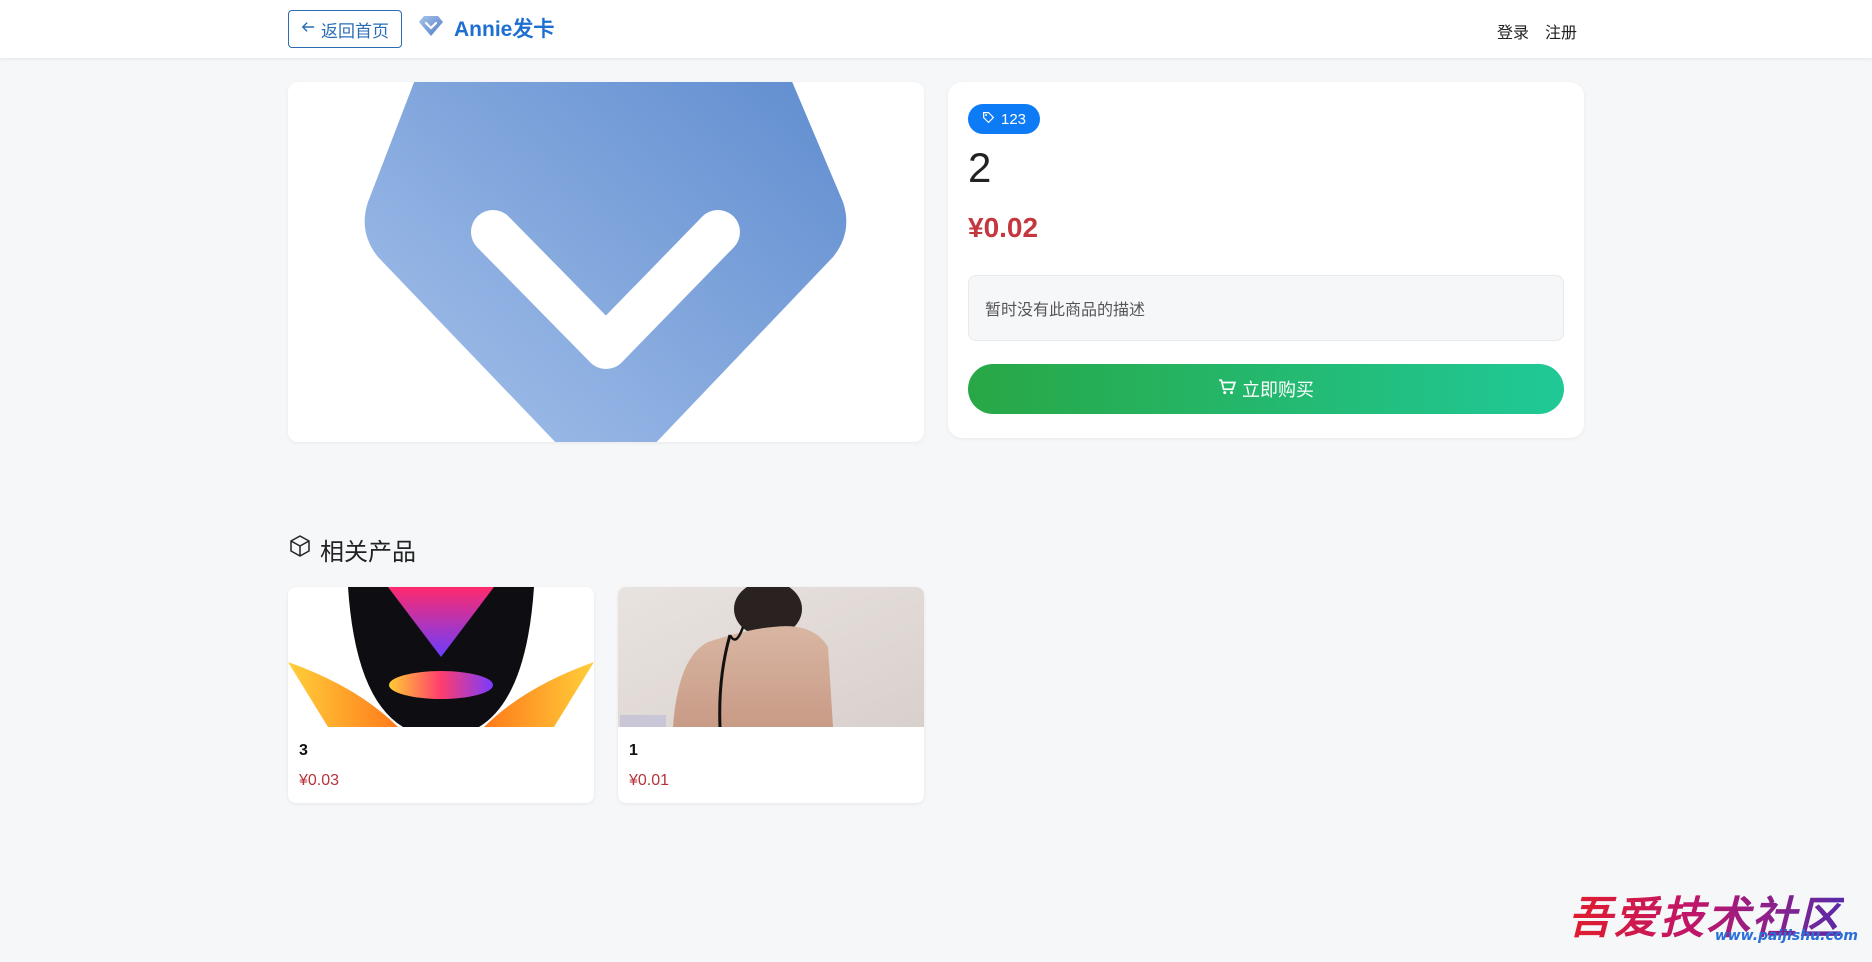 This screenshot has height=962, width=1872. What do you see at coordinates (303, 750) in the screenshot?
I see `related-product-name: 3` at bounding box center [303, 750].